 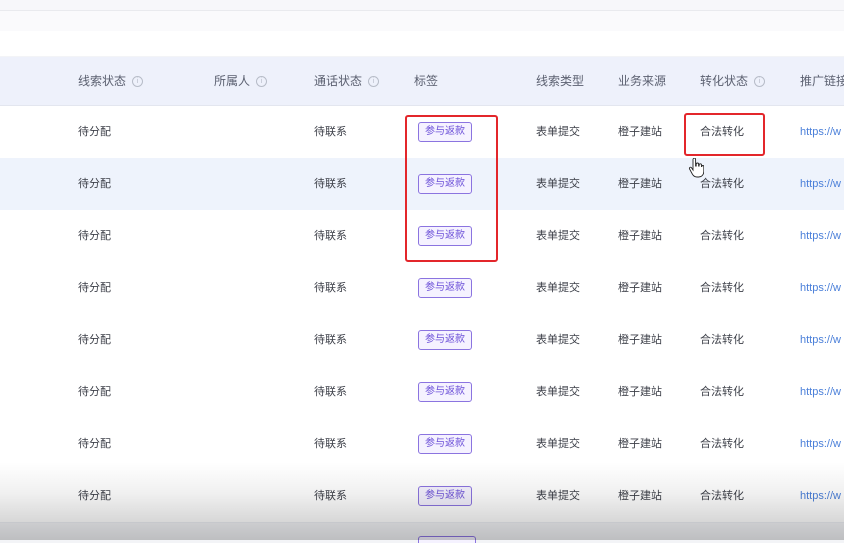 What do you see at coordinates (426, 81) in the screenshot?
I see `column-header-tags: 标签` at bounding box center [426, 81].